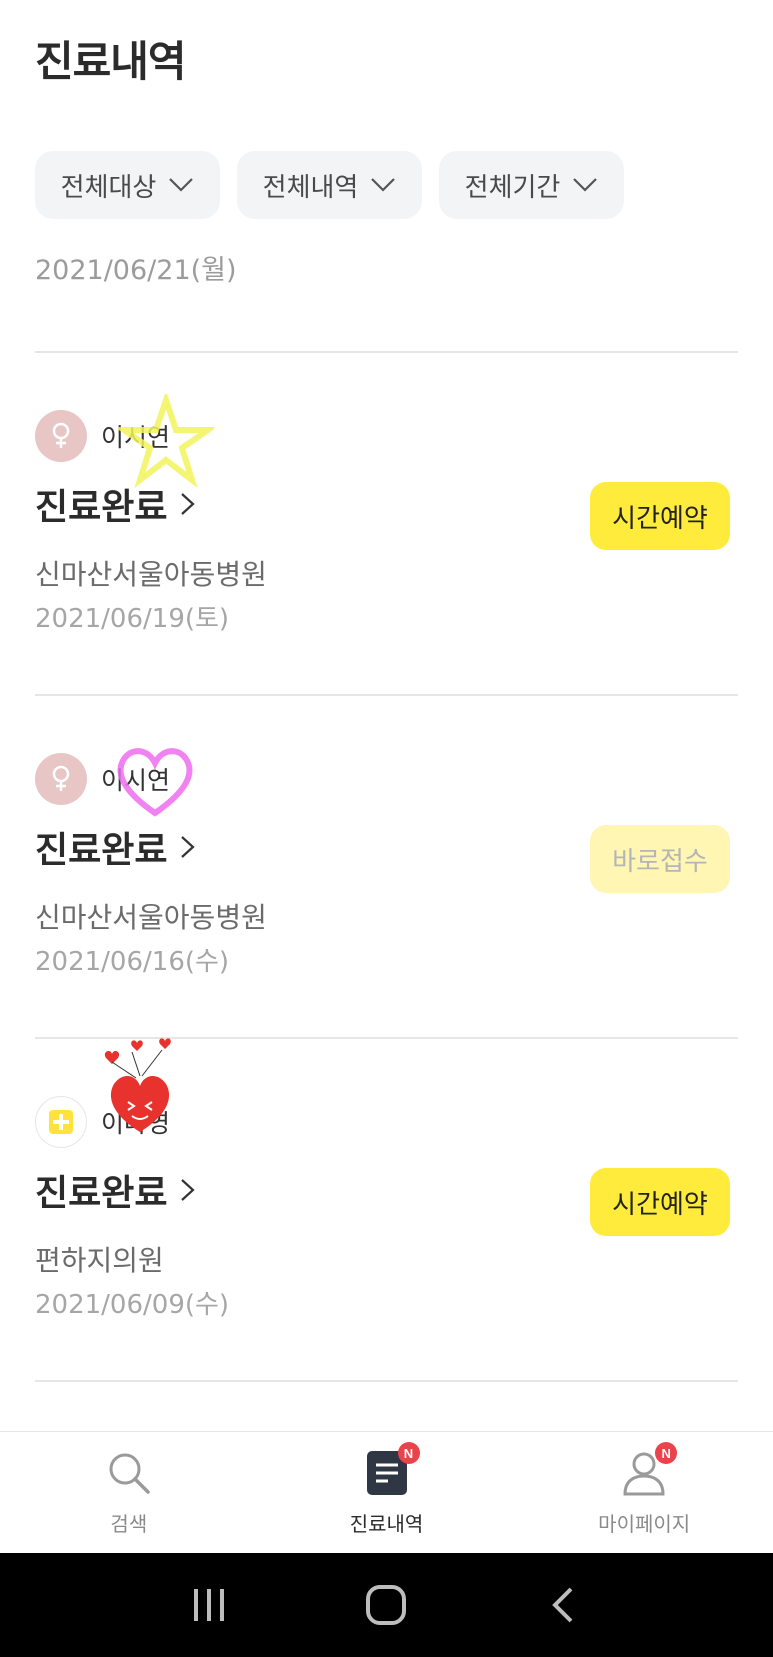  I want to click on home-icon, so click(386, 1605).